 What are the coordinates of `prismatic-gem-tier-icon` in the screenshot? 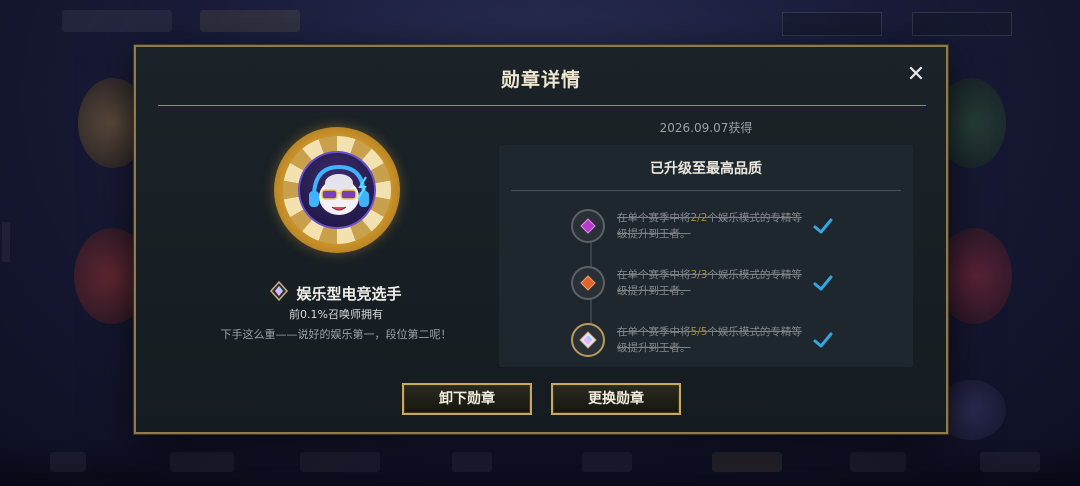 It's located at (588, 340).